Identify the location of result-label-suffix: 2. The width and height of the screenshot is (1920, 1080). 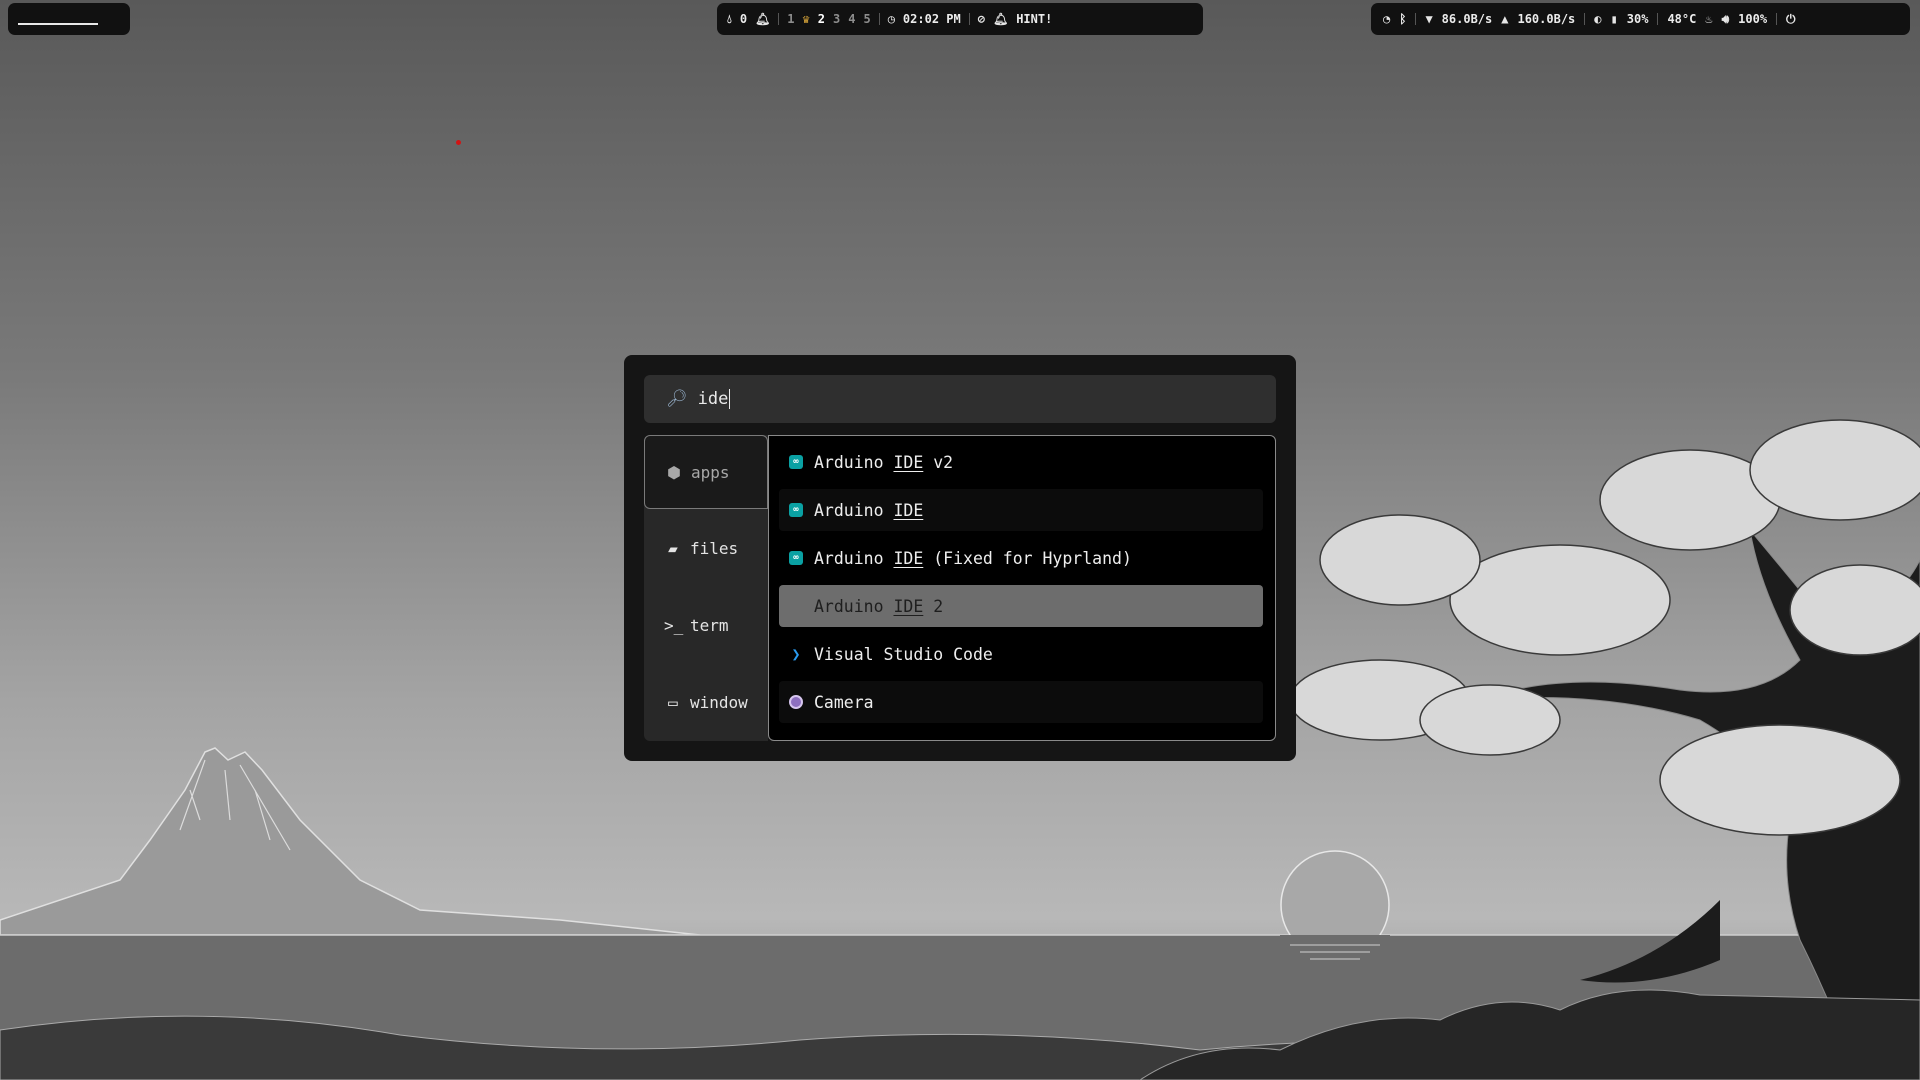
(933, 606).